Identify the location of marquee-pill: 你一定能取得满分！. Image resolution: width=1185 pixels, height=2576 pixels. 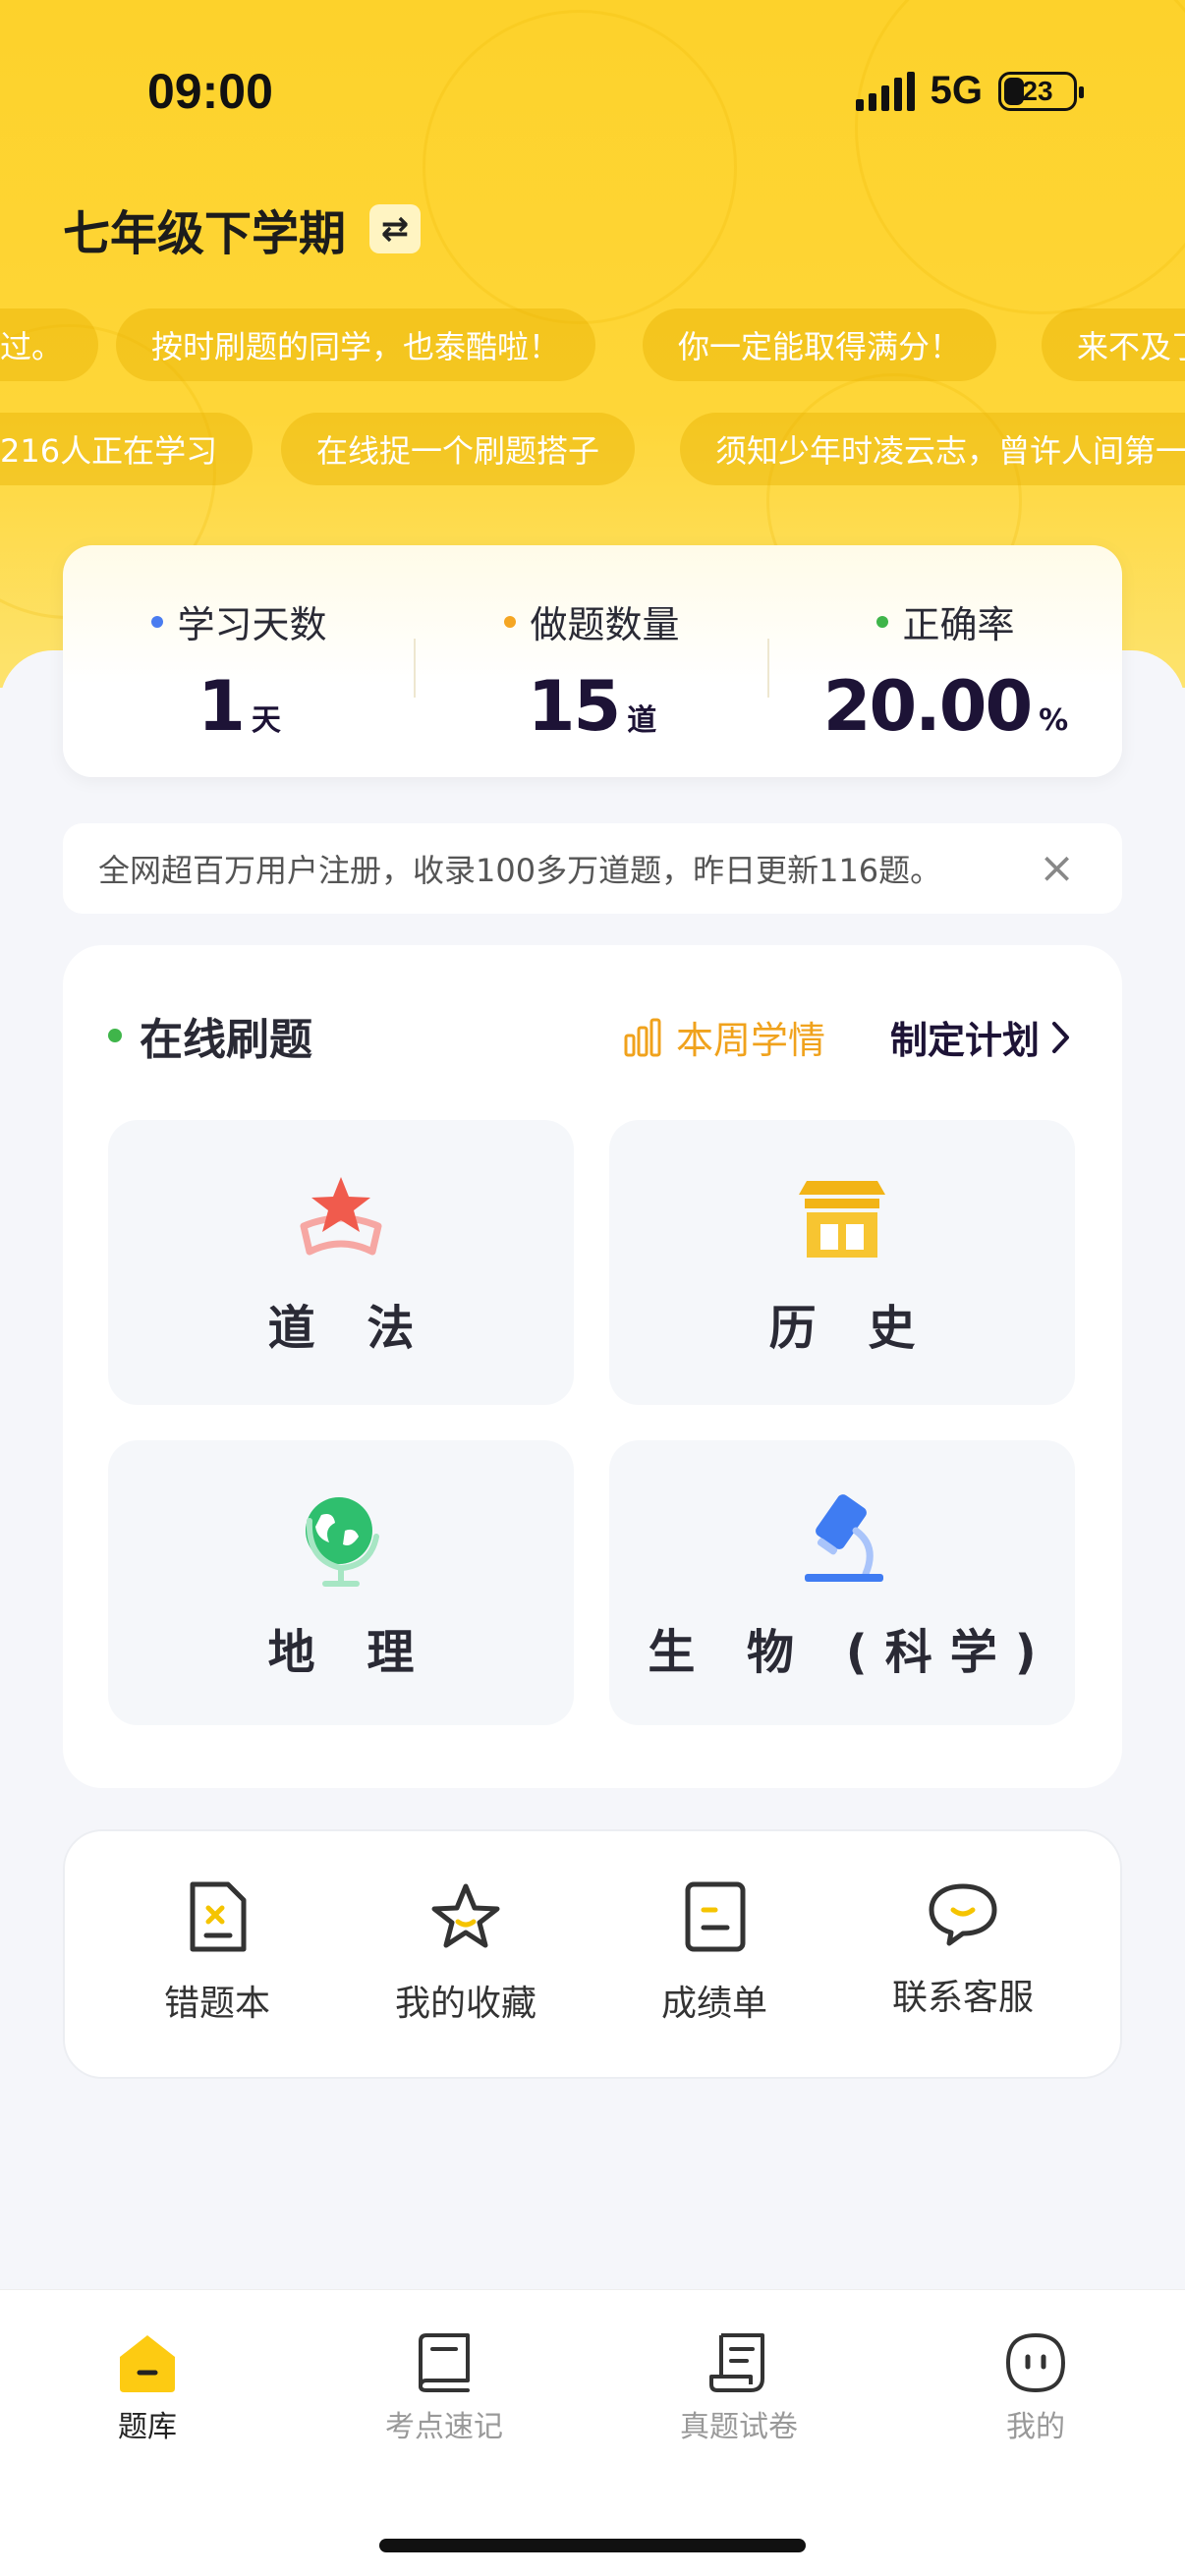
(820, 344).